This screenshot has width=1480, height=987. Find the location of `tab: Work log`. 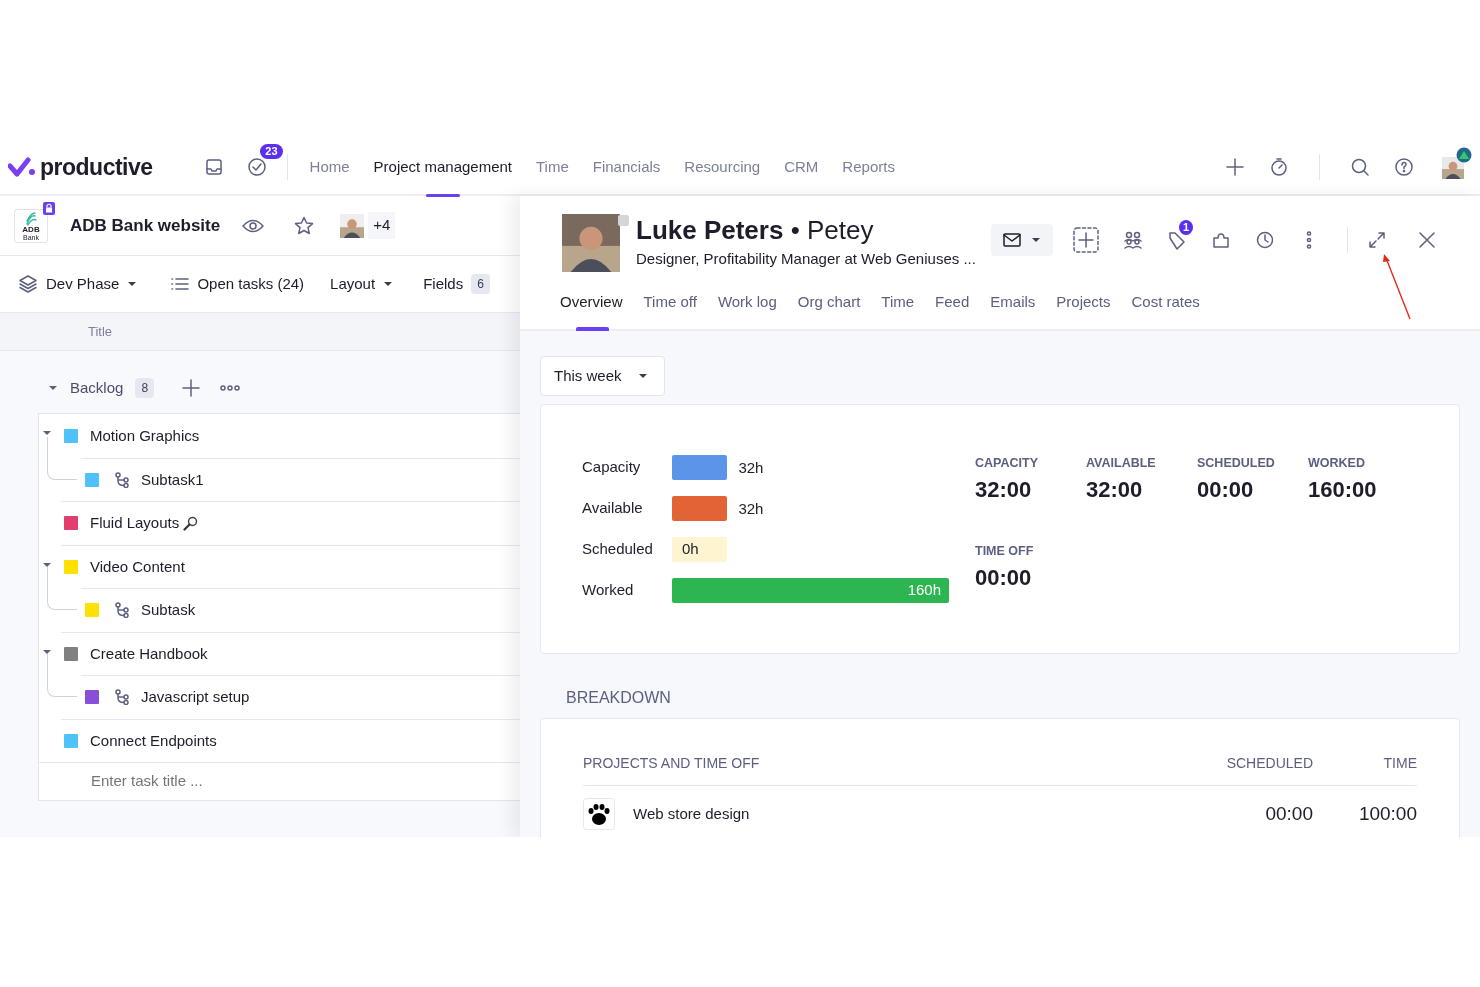

tab: Work log is located at coordinates (747, 310).